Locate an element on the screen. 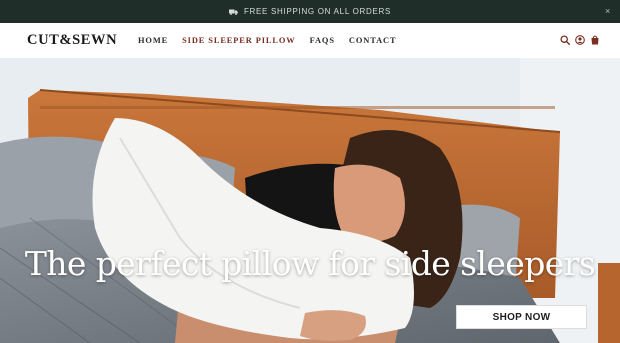 This screenshot has width=620, height=343. logo: CUT&SEWN is located at coordinates (72, 40).